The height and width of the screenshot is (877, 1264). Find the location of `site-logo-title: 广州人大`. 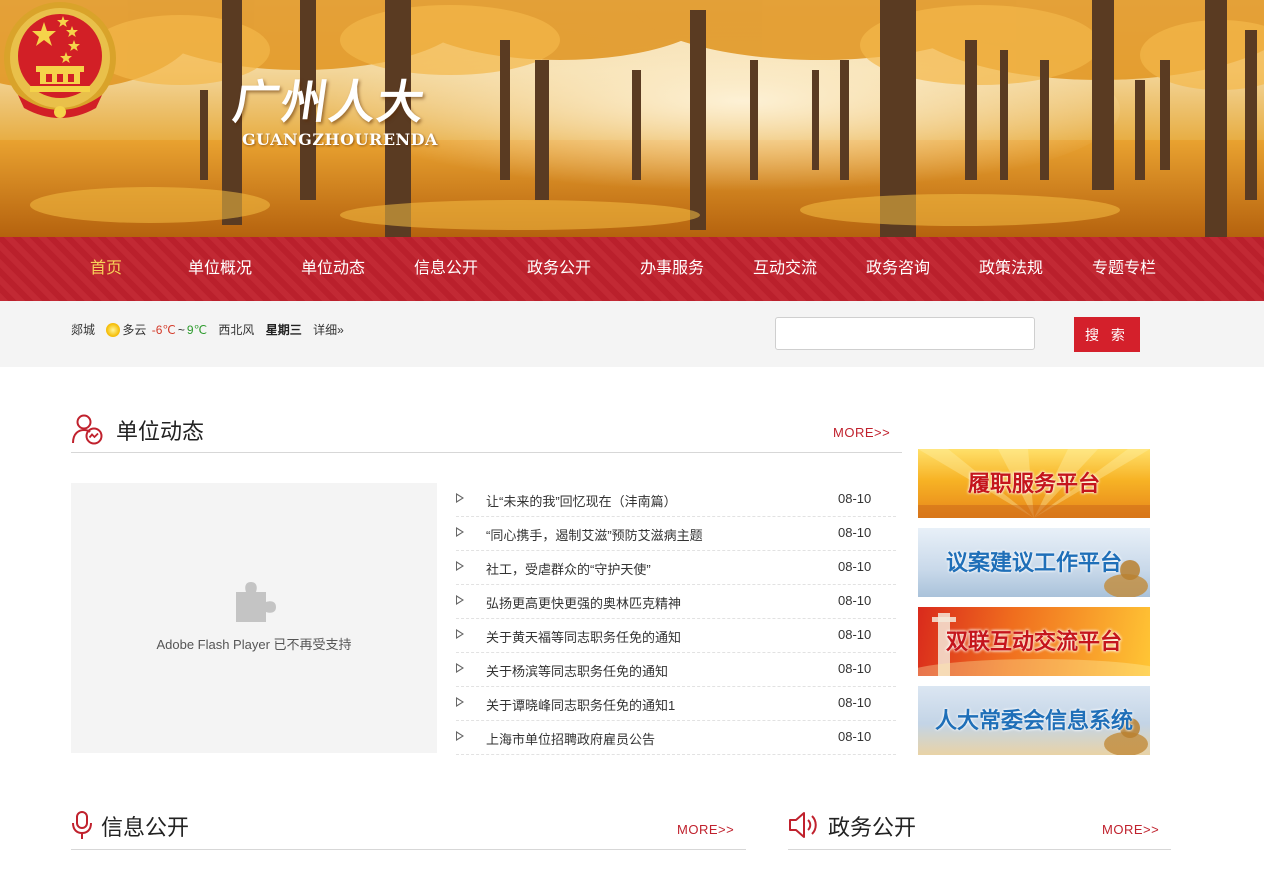

site-logo-title: 广州人大 is located at coordinates (329, 102).